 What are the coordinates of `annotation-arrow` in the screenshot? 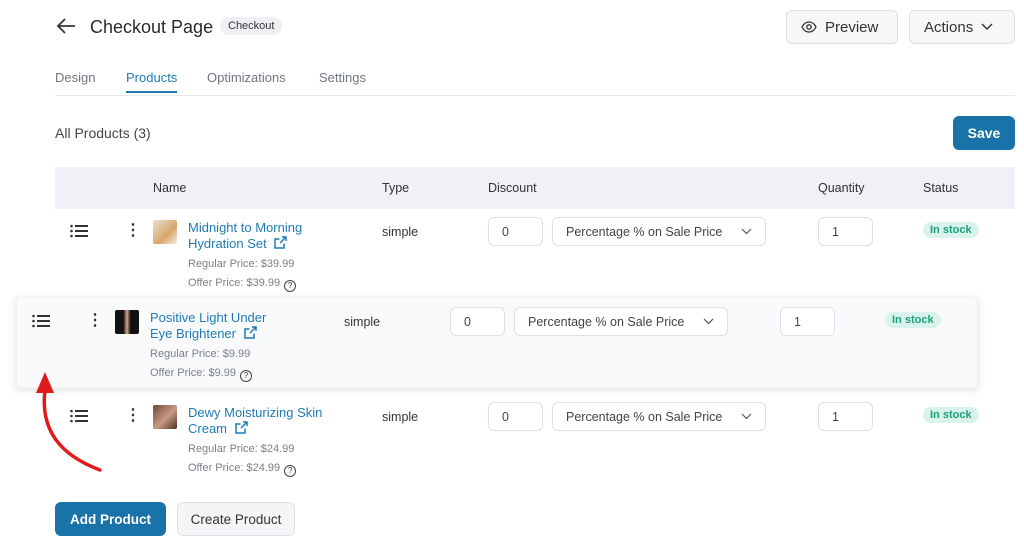 It's located at (69, 422).